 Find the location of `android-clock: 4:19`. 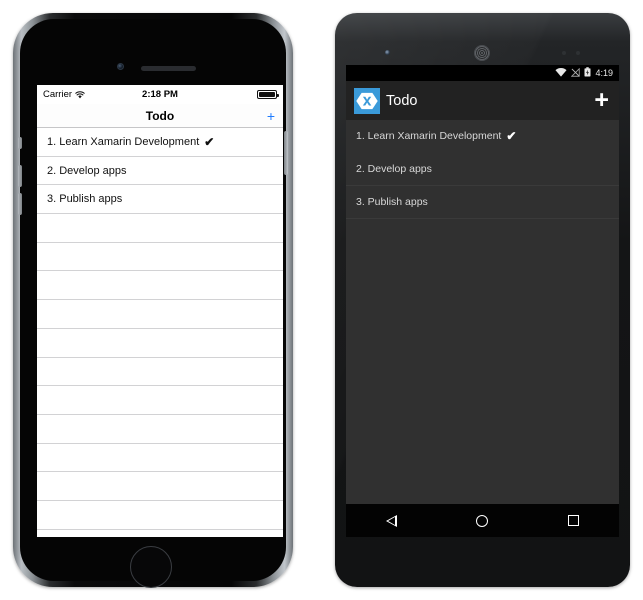

android-clock: 4:19 is located at coordinates (604, 73).